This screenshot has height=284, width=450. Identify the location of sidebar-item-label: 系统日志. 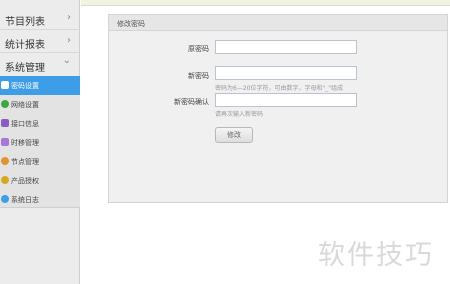
(25, 200).